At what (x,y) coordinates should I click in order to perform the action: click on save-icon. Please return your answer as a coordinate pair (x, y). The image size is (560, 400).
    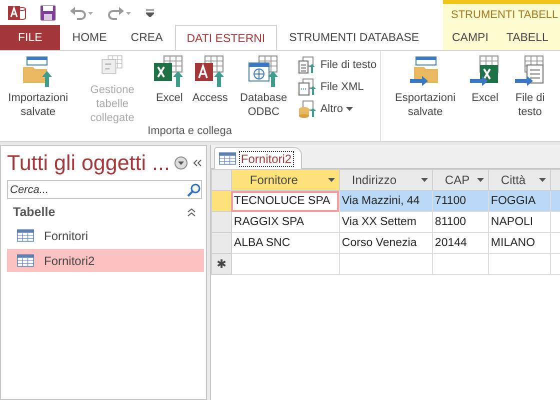
    Looking at the image, I should click on (48, 12).